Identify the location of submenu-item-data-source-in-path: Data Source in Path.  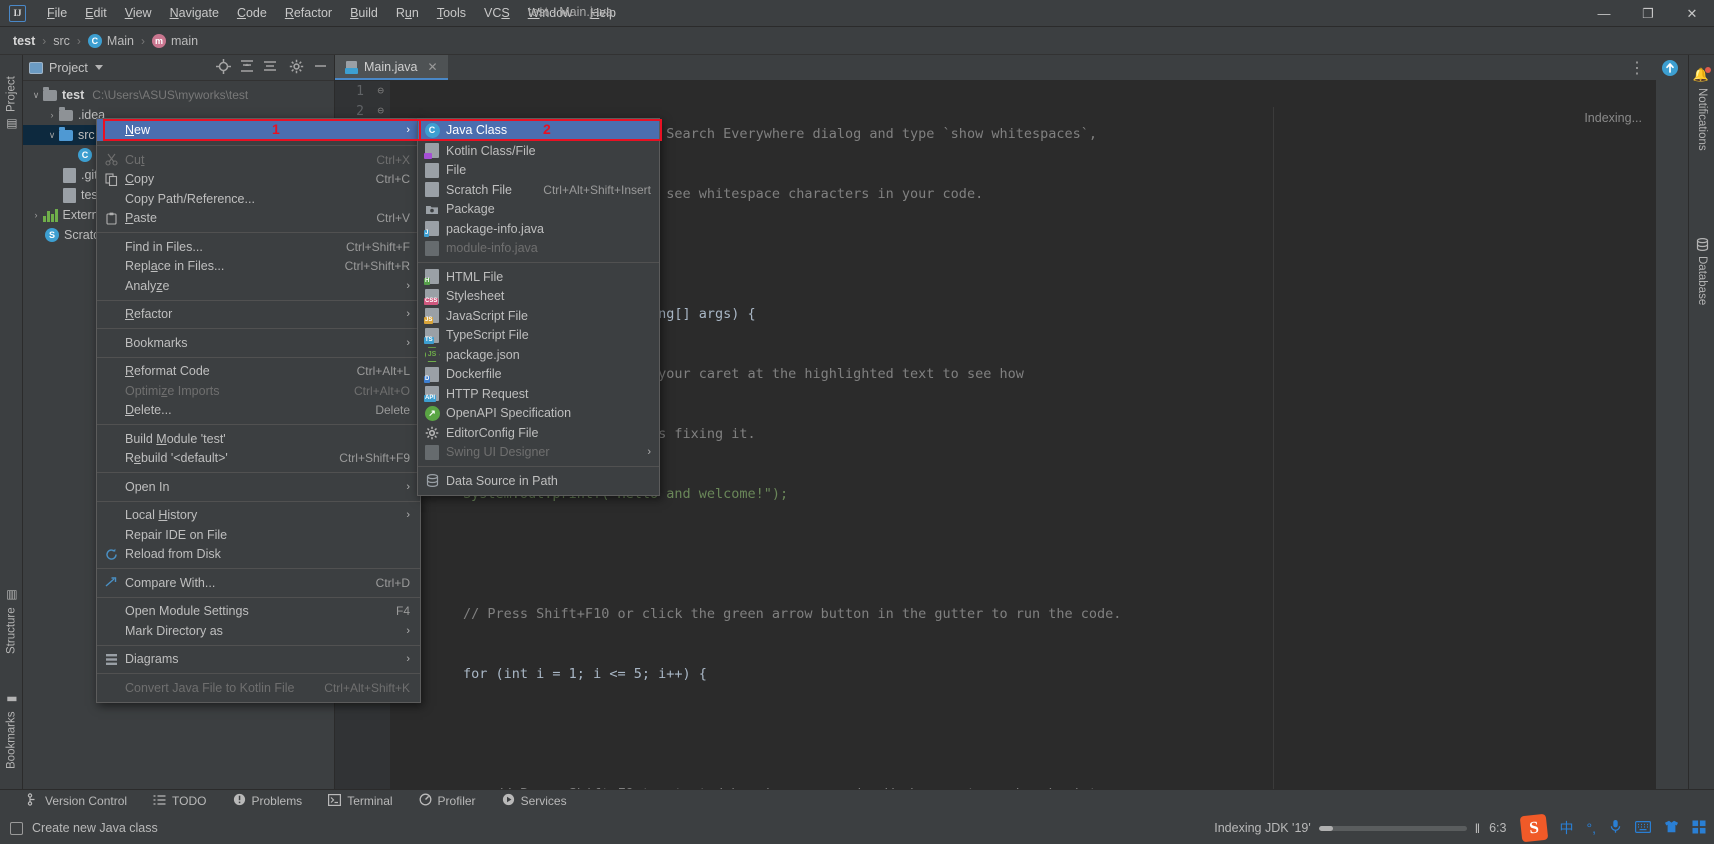
(538, 481).